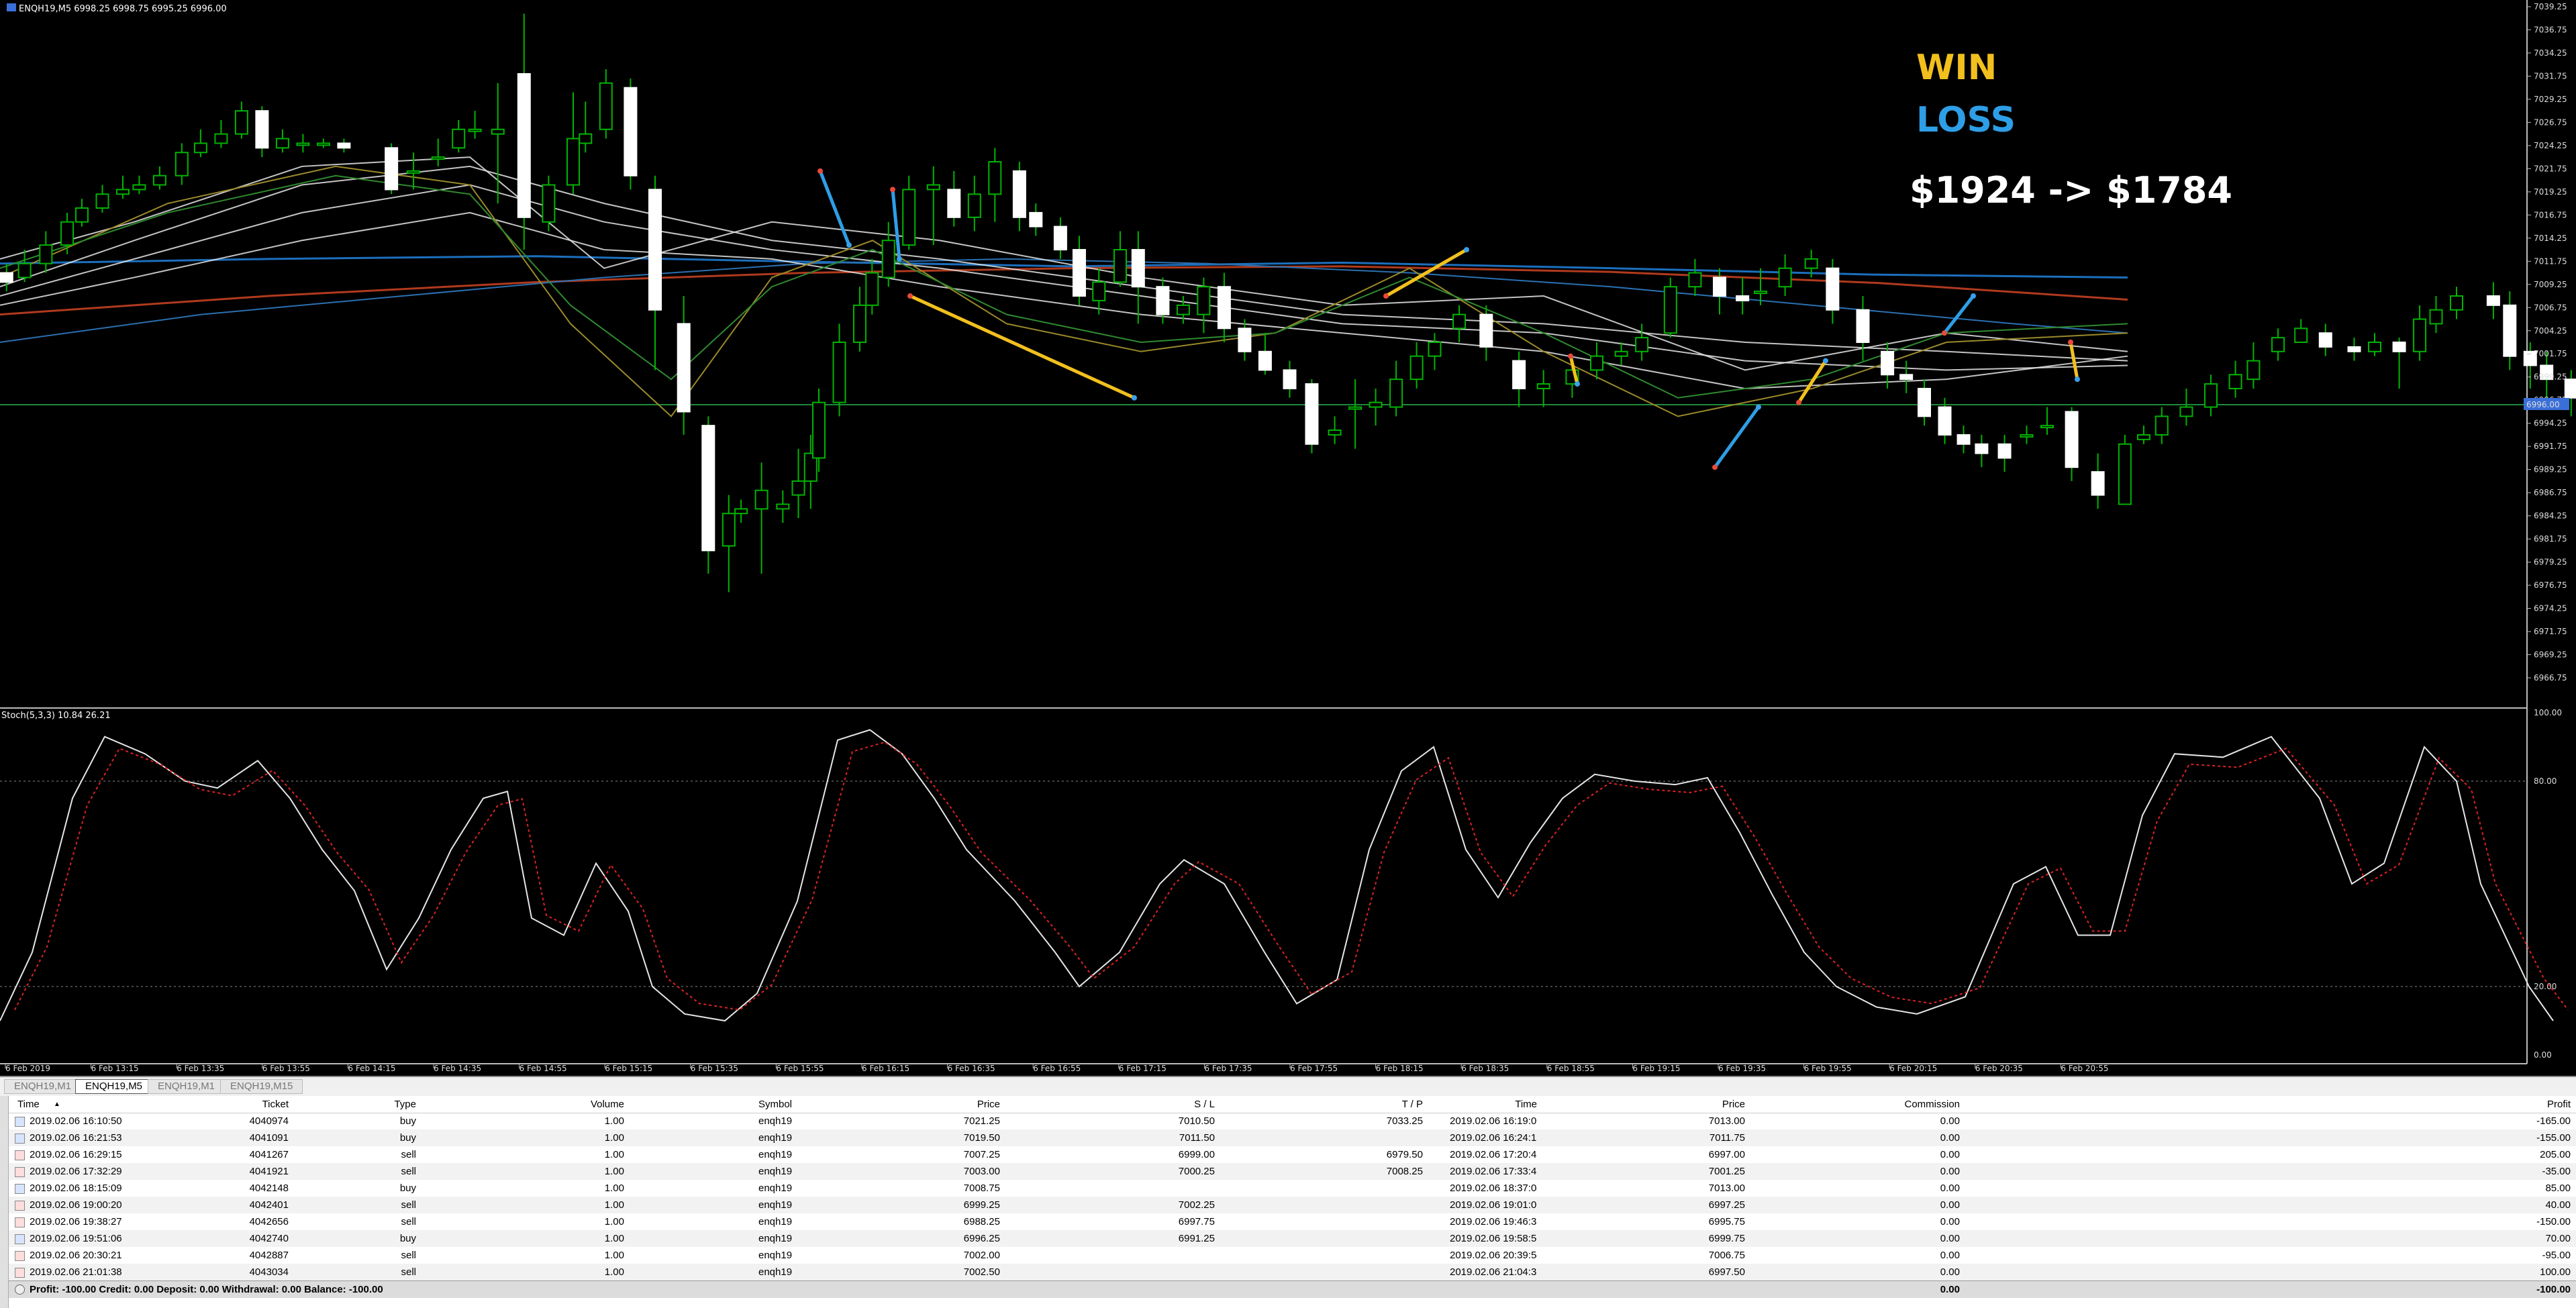 This screenshot has height=1308, width=2576. Describe the element at coordinates (2556, 1255) in the screenshot. I see `table-cell: -95.00` at that location.